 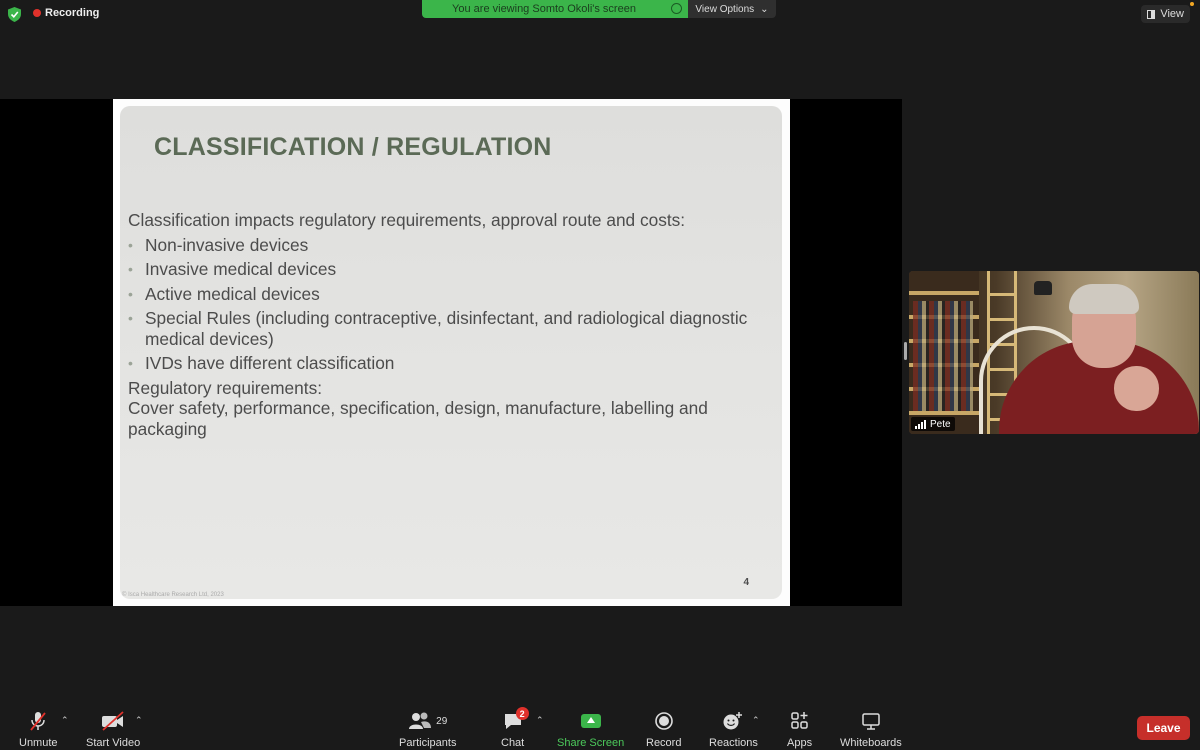 I want to click on video-lamp, so click(x=1043, y=288).